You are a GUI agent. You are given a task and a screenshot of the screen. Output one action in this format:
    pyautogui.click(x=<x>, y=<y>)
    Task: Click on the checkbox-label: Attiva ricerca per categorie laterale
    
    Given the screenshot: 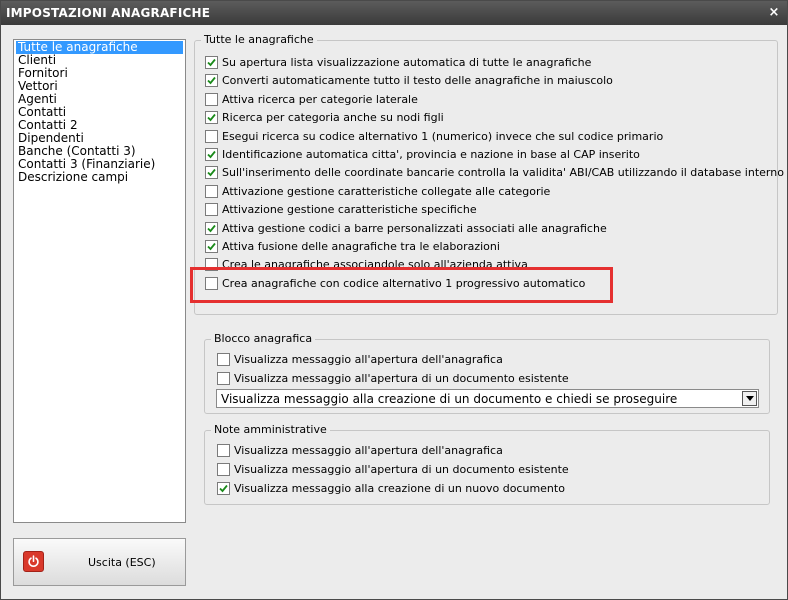 What is the action you would take?
    pyautogui.click(x=320, y=99)
    